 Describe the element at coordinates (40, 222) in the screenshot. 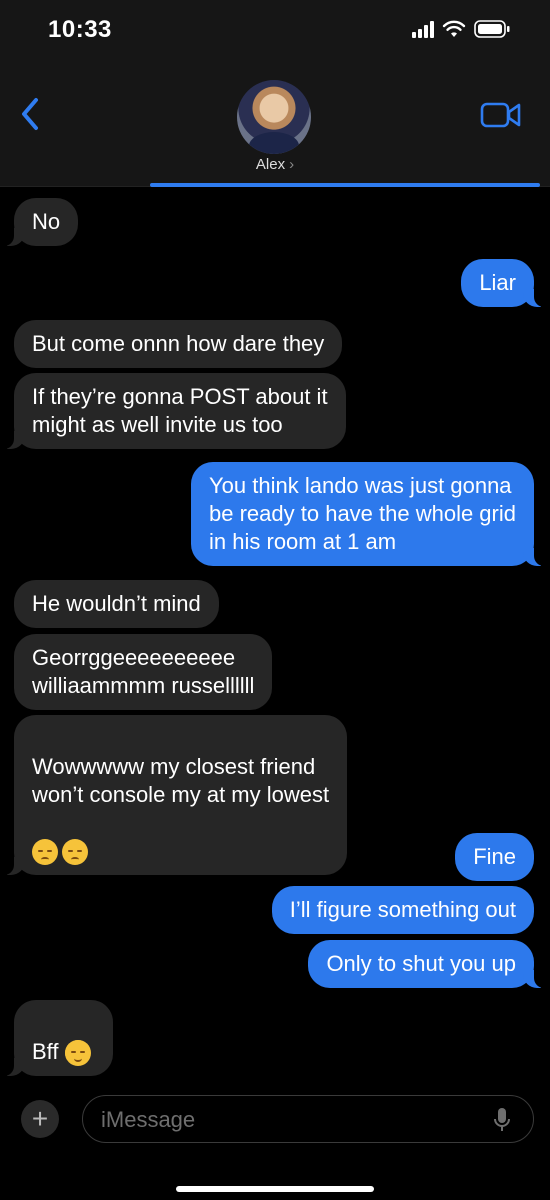

I see `message-received: No` at that location.